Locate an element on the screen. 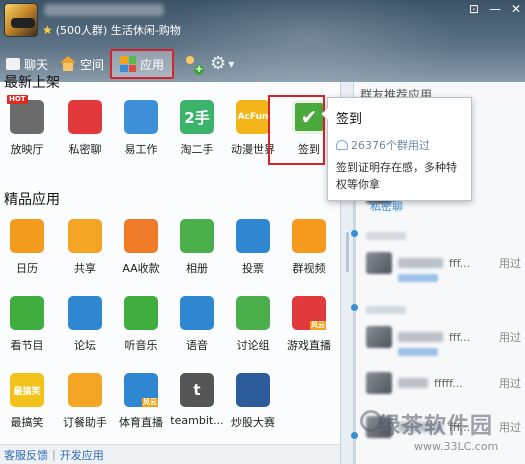  used-label: 用过 is located at coordinates (510, 337).